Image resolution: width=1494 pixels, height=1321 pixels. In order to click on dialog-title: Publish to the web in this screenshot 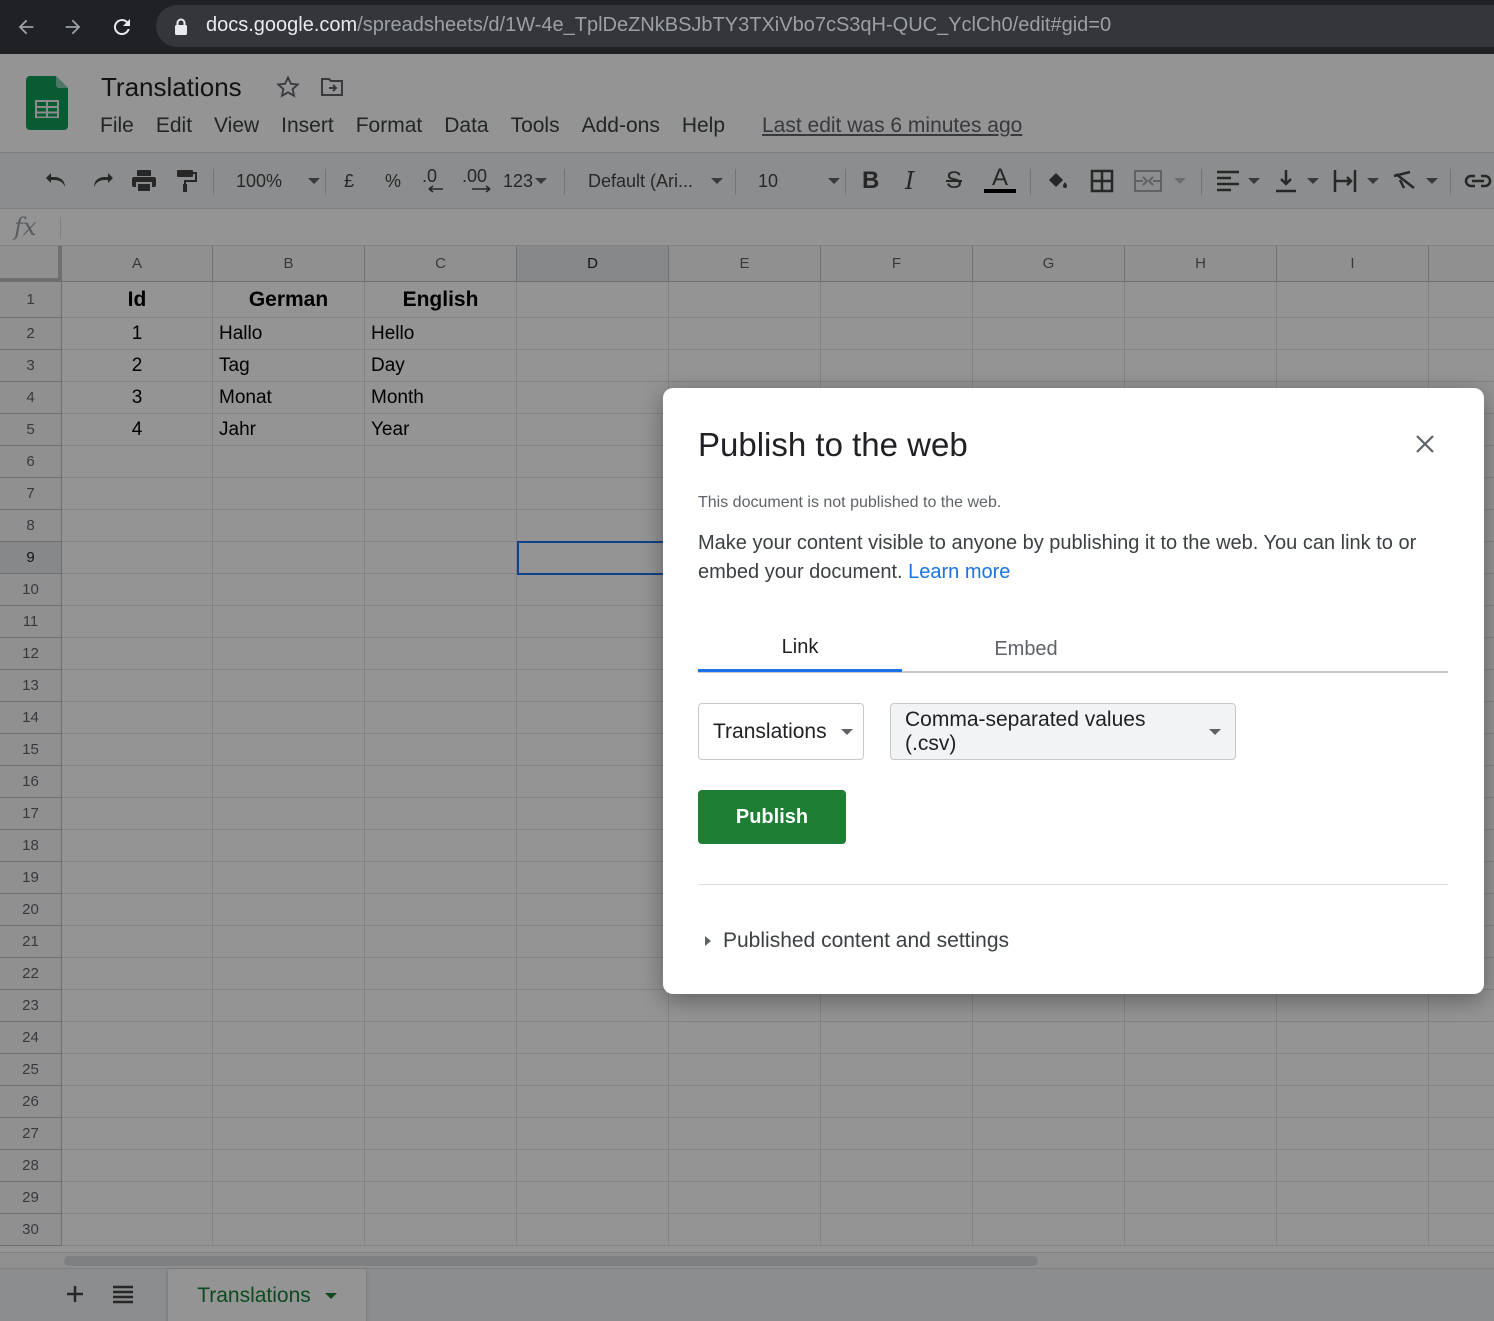, I will do `click(833, 444)`.